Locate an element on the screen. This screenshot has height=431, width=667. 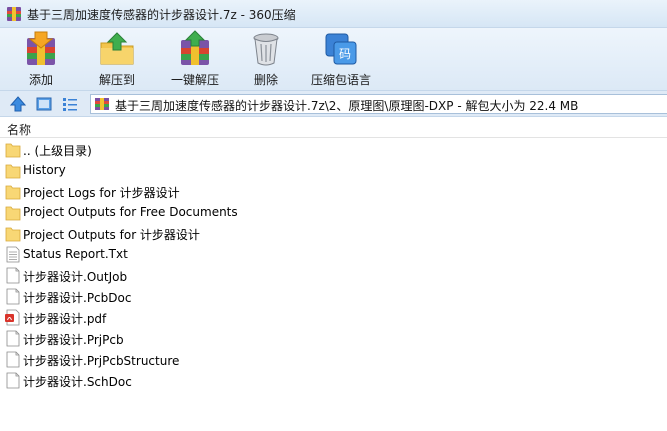
archive-language-button: 码 压缩包语言 is located at coordinates (341, 59).